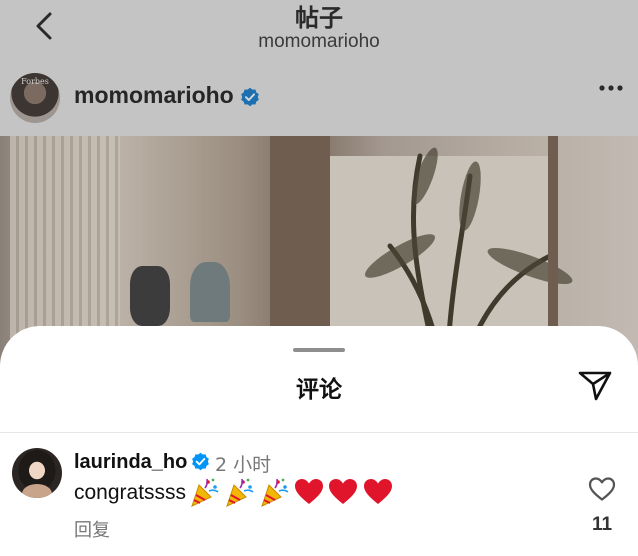 The height and width of the screenshot is (556, 638). What do you see at coordinates (92, 529) in the screenshot?
I see `reply-button: 回复` at bounding box center [92, 529].